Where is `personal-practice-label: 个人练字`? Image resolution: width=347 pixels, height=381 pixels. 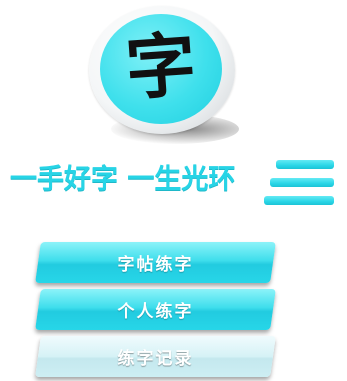
personal-practice-label: 个人练字 is located at coordinates (155, 312).